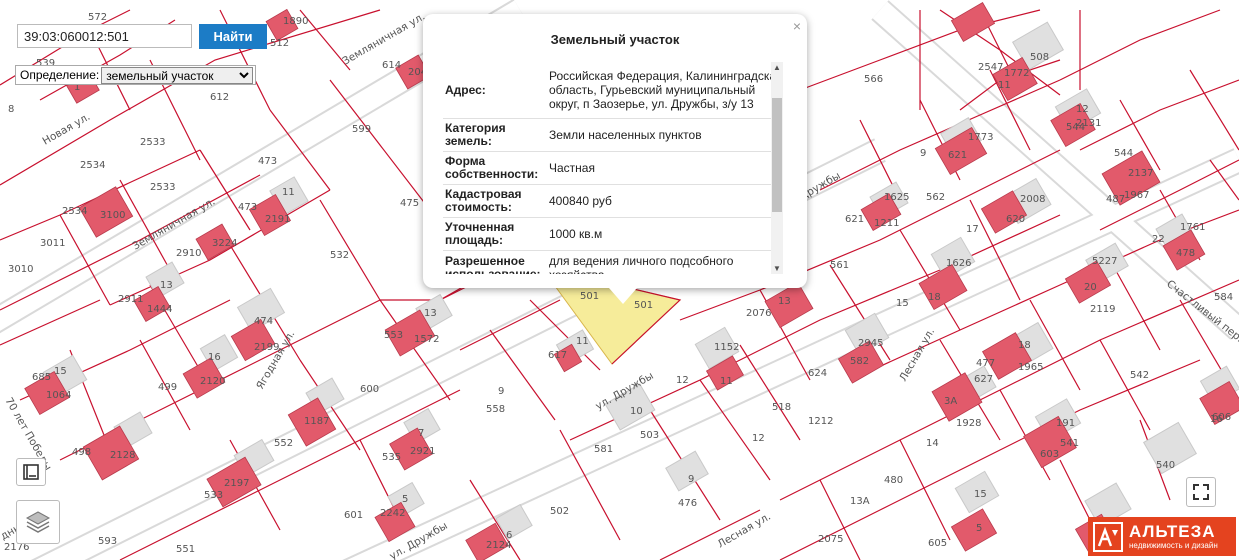 The image size is (1239, 560). Describe the element at coordinates (777, 268) in the screenshot. I see `scroll-down-icon: ▼` at that location.